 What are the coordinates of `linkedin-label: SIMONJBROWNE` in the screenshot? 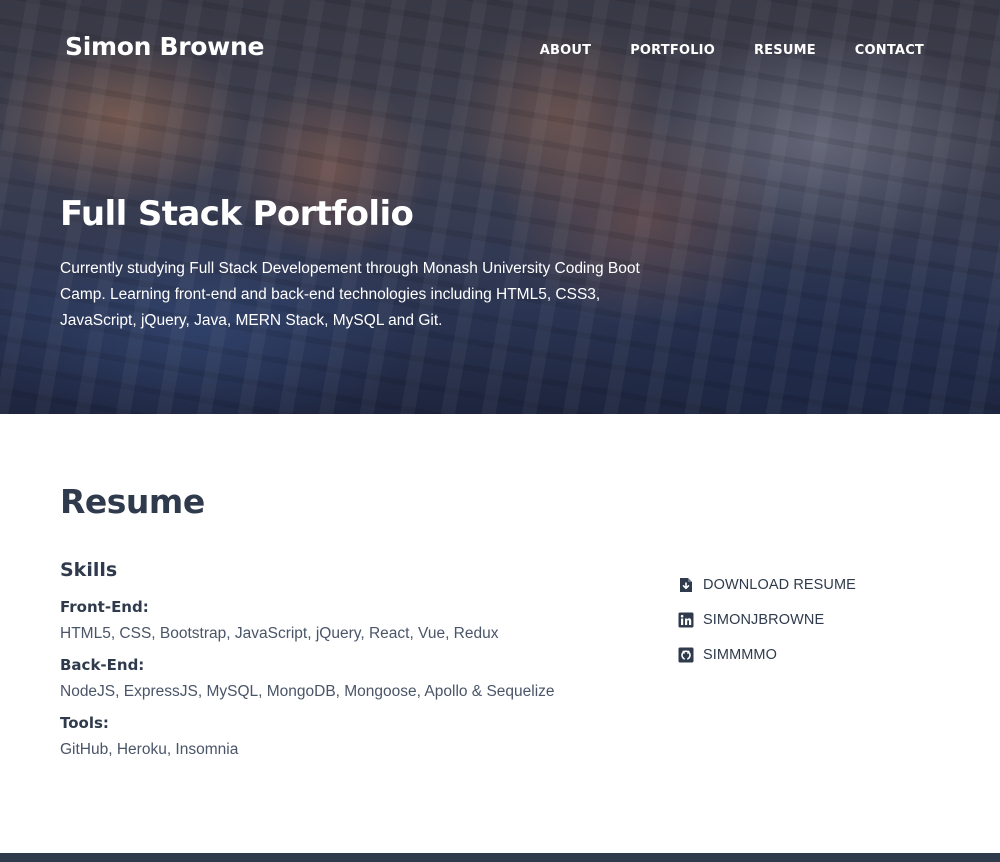 It's located at (764, 619).